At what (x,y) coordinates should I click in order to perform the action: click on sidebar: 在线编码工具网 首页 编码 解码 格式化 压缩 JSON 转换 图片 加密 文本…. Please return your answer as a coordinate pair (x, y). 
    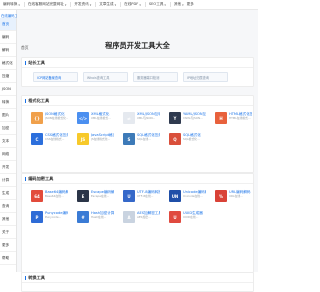
    Looking at the image, I should click on (12, 141).